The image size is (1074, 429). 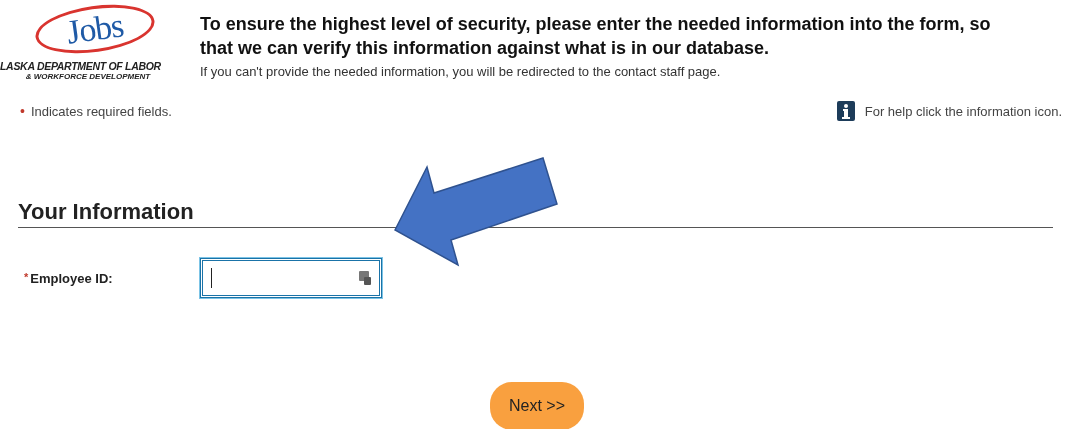 What do you see at coordinates (101, 111) in the screenshot?
I see `required-note: Indicates required fields.` at bounding box center [101, 111].